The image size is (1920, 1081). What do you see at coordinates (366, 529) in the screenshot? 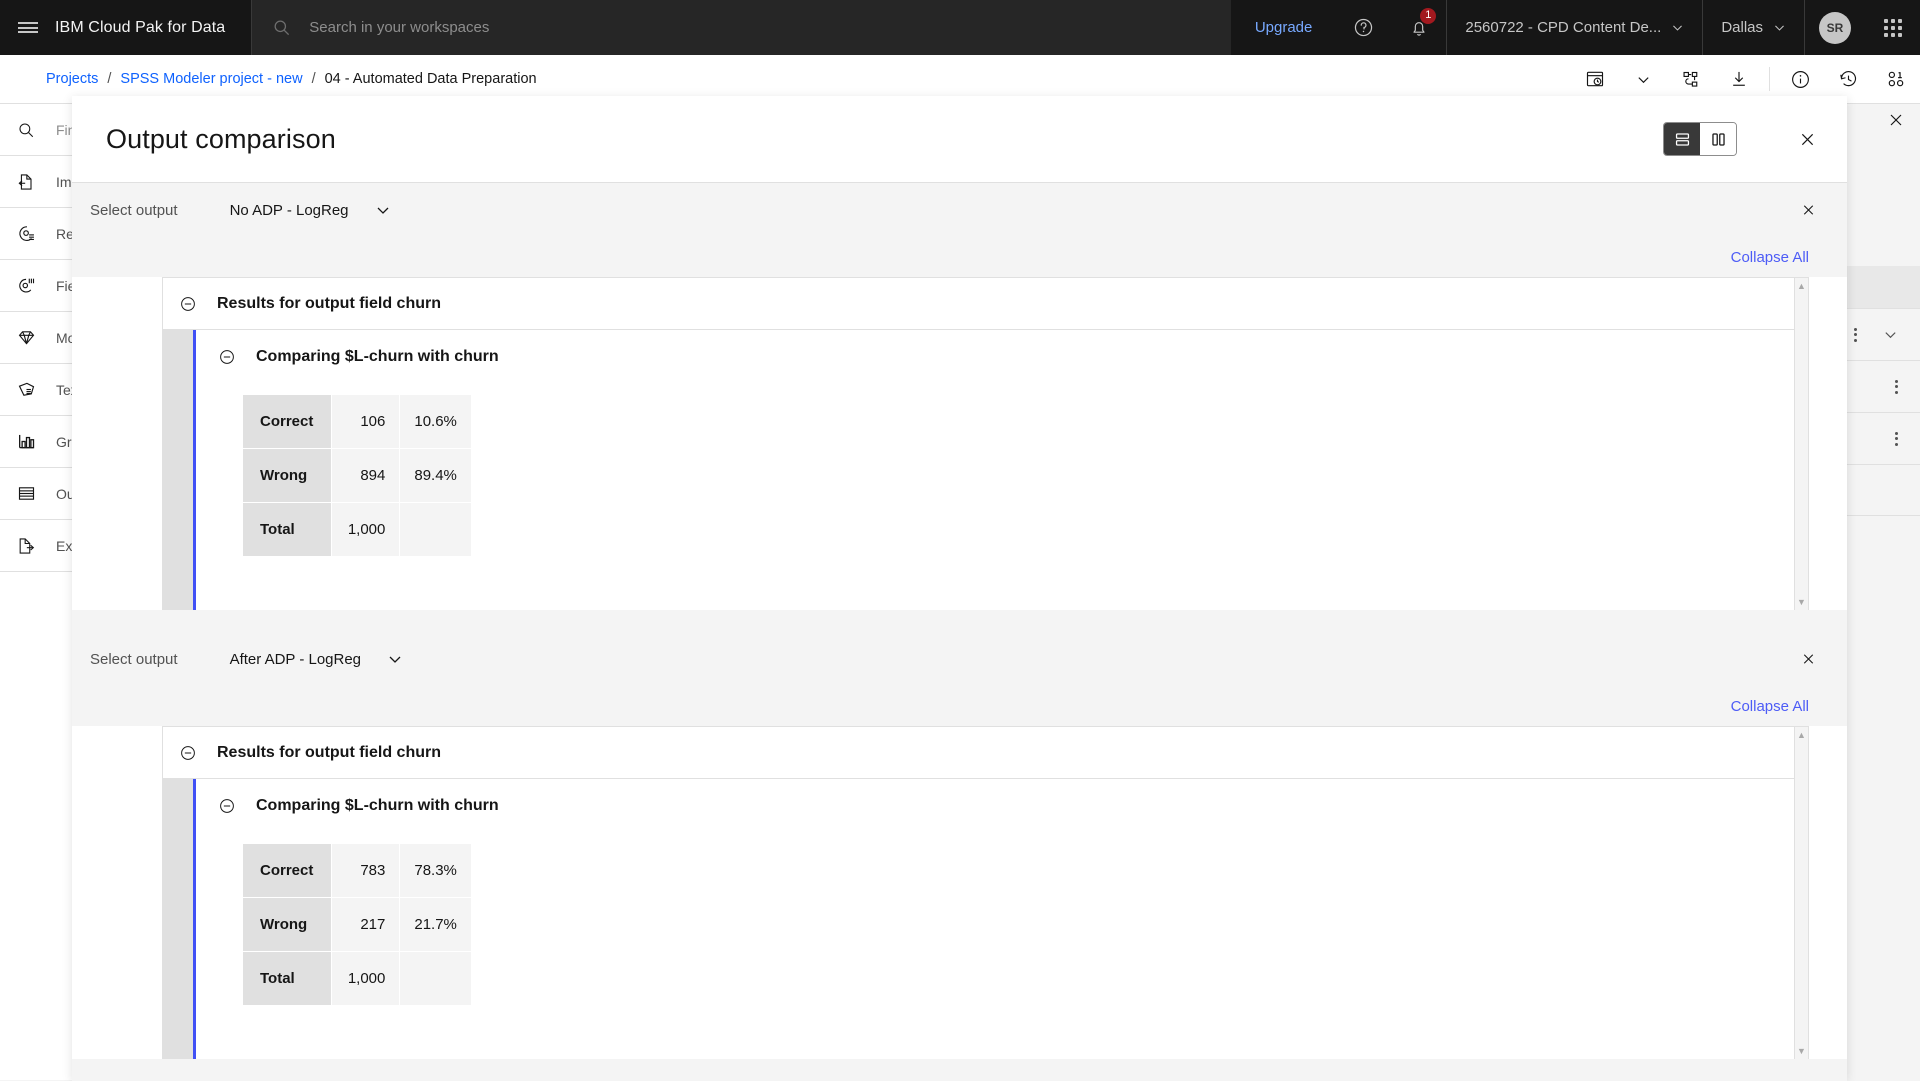
I see `row-count: 1,000` at bounding box center [366, 529].